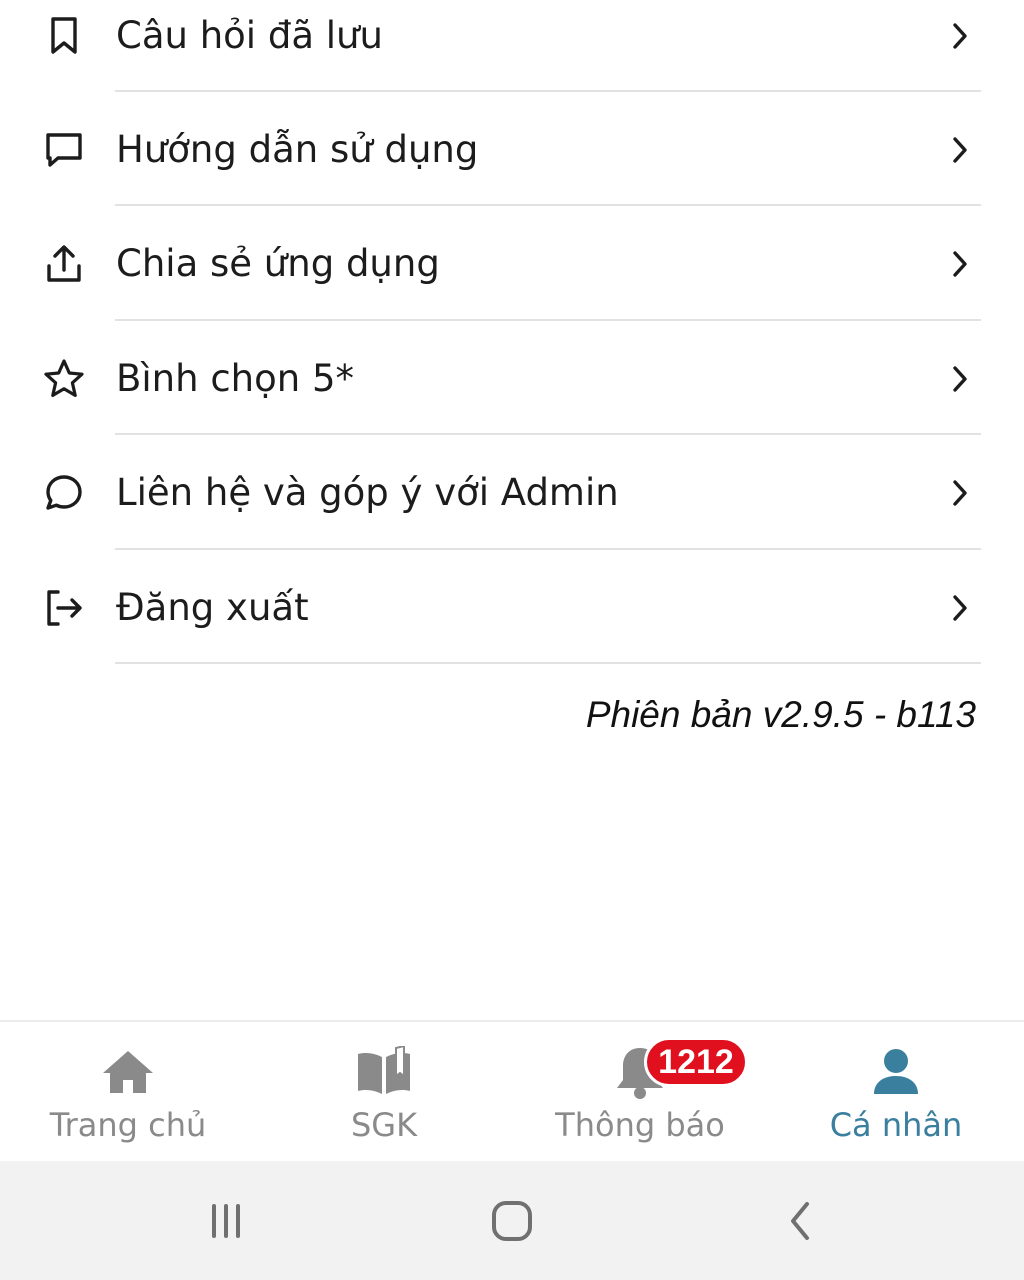 Image resolution: width=1024 pixels, height=1280 pixels. I want to click on menu-item-contact-admin: Liên hệ và góp ý với Admin, so click(512, 492).